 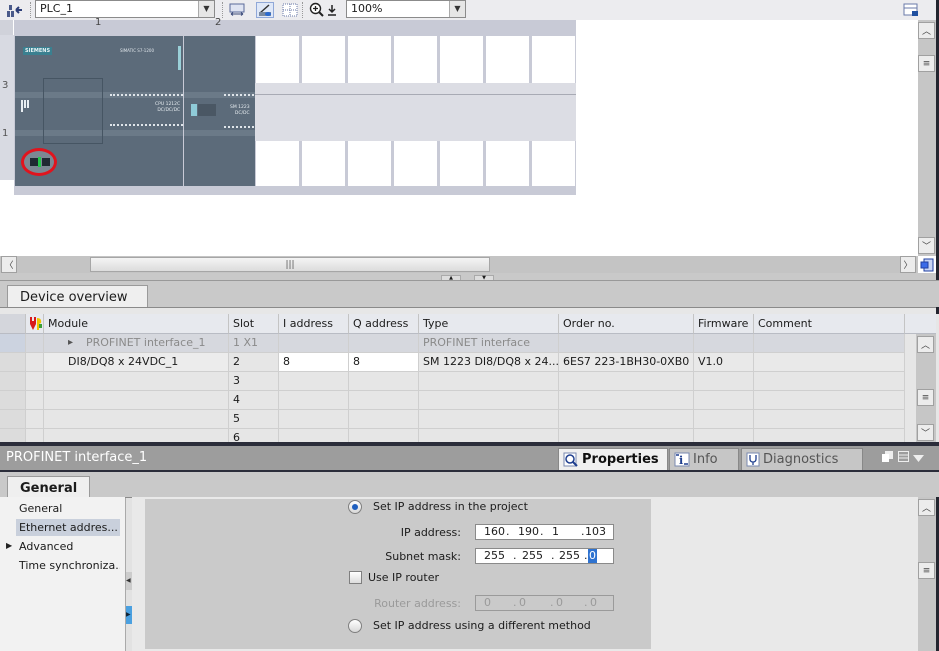 What do you see at coordinates (595, 531) in the screenshot?
I see `ip-octet: 103` at bounding box center [595, 531].